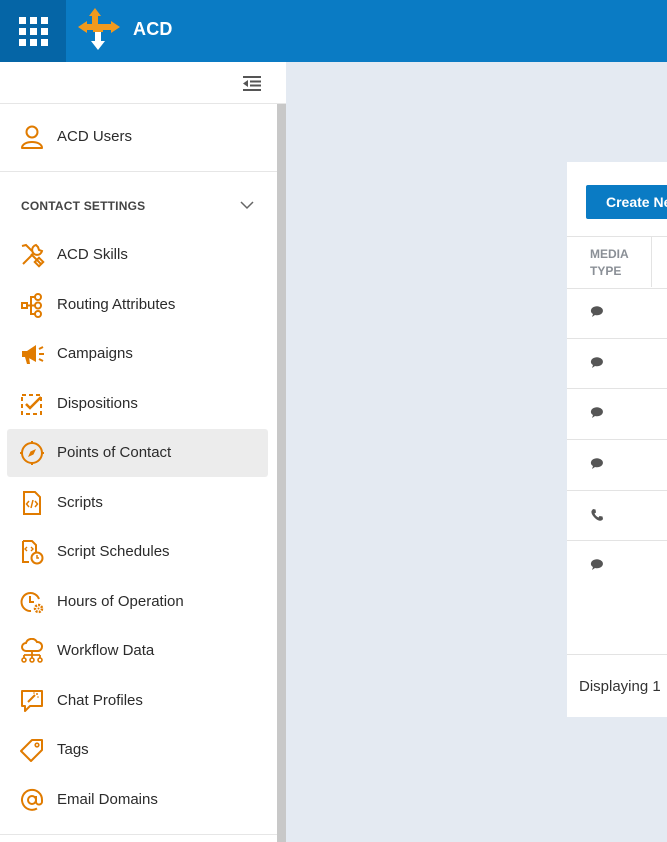 The image size is (667, 842). Describe the element at coordinates (32, 650) in the screenshot. I see `cloud-network-icon` at that location.